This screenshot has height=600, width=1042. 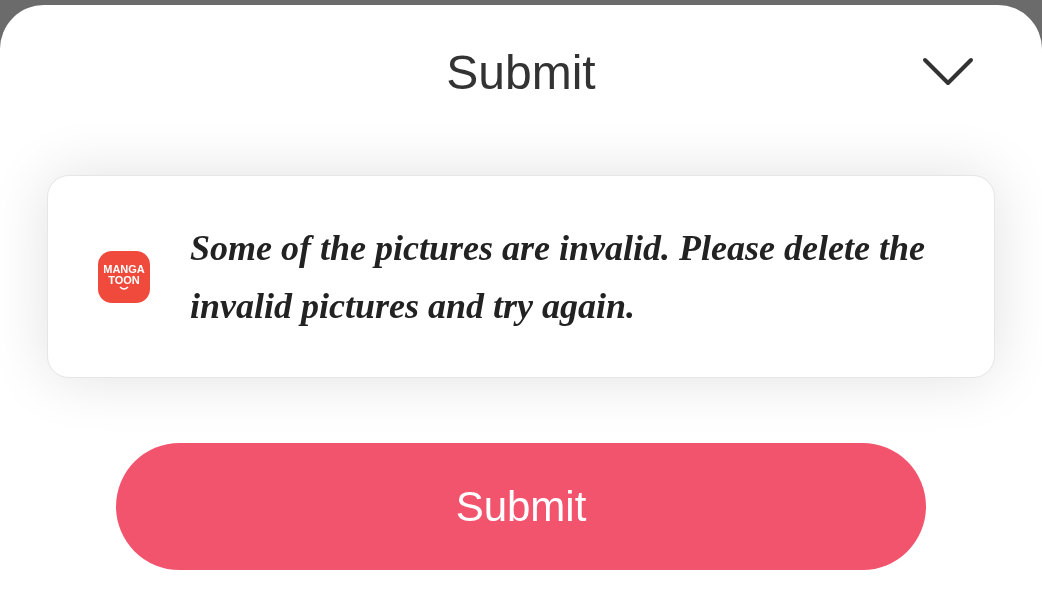 I want to click on collapse-chevron-icon, so click(x=948, y=72).